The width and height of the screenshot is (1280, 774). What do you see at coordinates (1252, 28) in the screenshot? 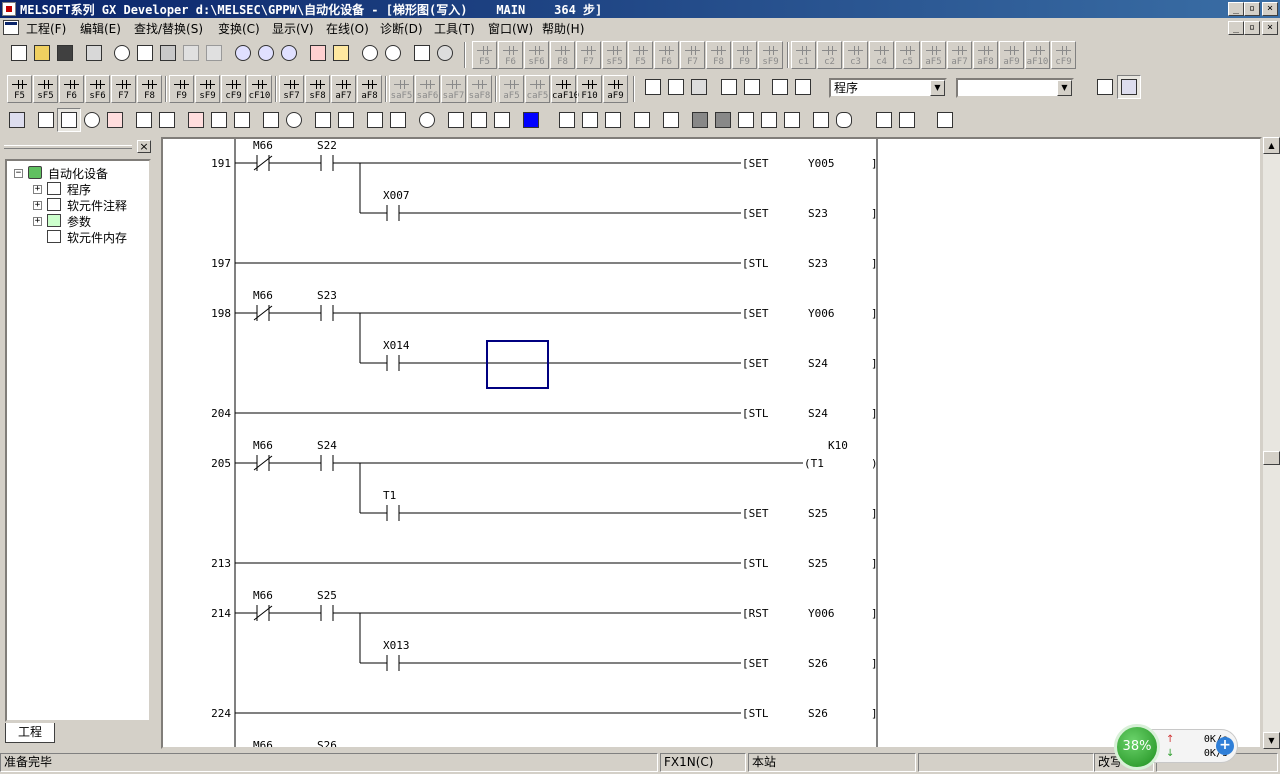
I see `doc-restore-icon: ▫` at bounding box center [1252, 28].